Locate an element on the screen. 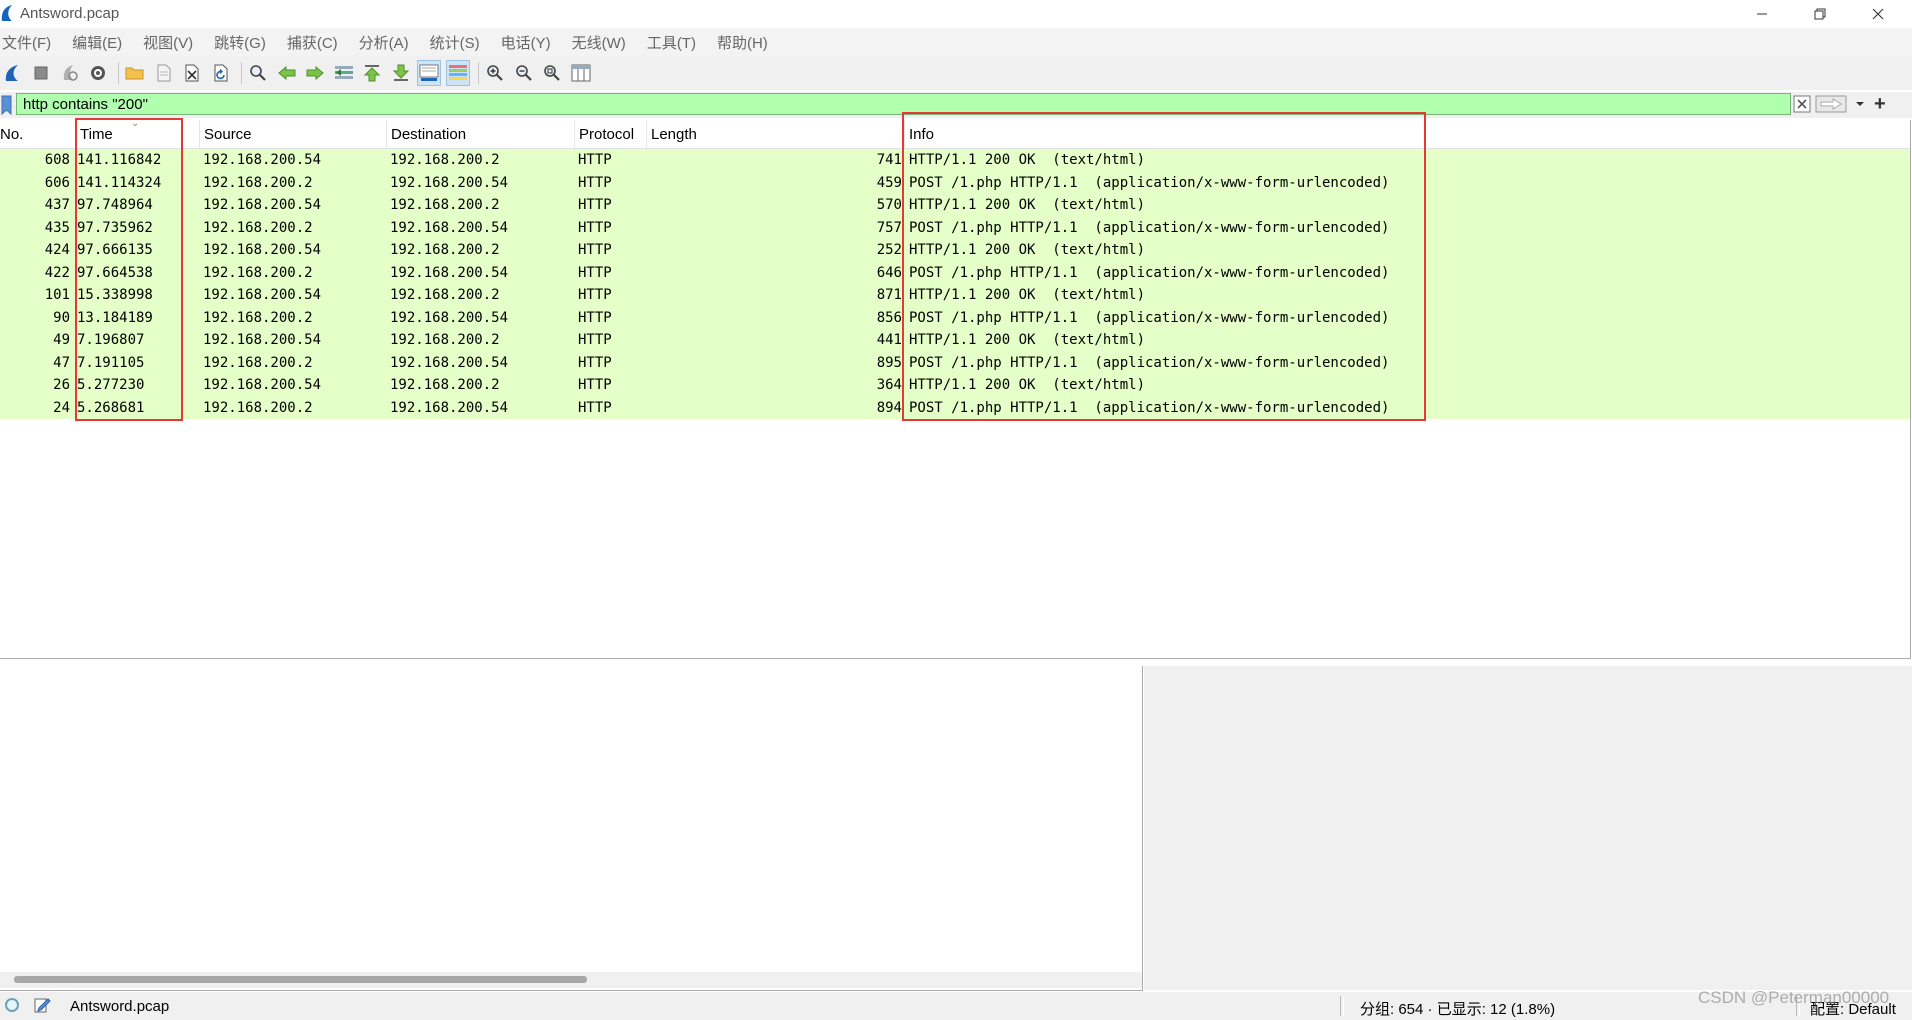 The width and height of the screenshot is (1912, 1020). menu-tools: 工具(T) is located at coordinates (675, 42).